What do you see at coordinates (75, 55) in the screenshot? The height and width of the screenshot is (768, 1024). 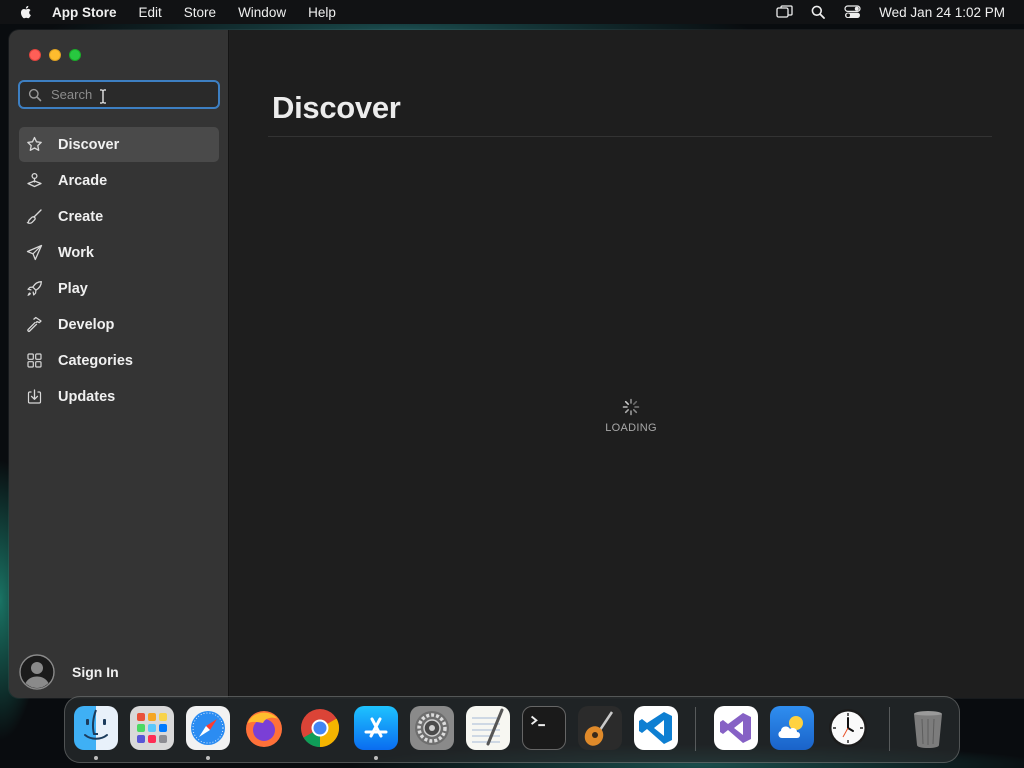 I see `zoom-button` at bounding box center [75, 55].